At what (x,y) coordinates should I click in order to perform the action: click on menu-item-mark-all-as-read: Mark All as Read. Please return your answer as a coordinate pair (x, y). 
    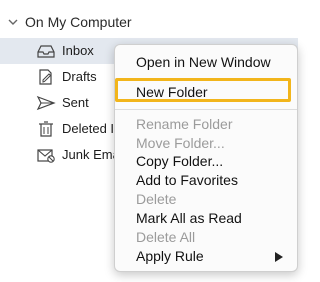
    Looking at the image, I should click on (206, 218).